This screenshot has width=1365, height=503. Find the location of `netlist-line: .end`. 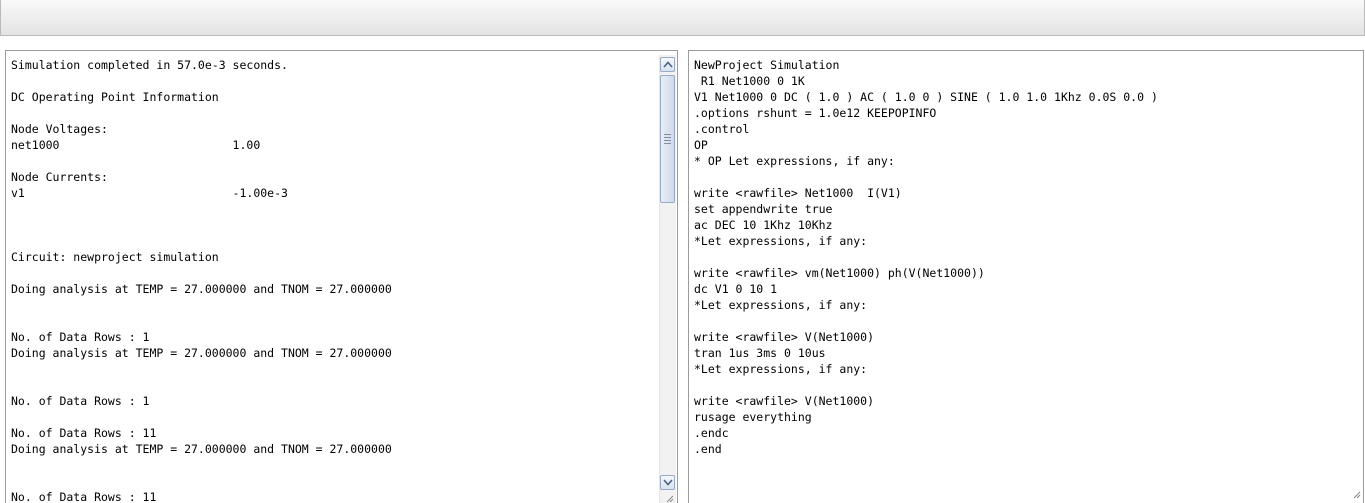

netlist-line: .end is located at coordinates (708, 449).